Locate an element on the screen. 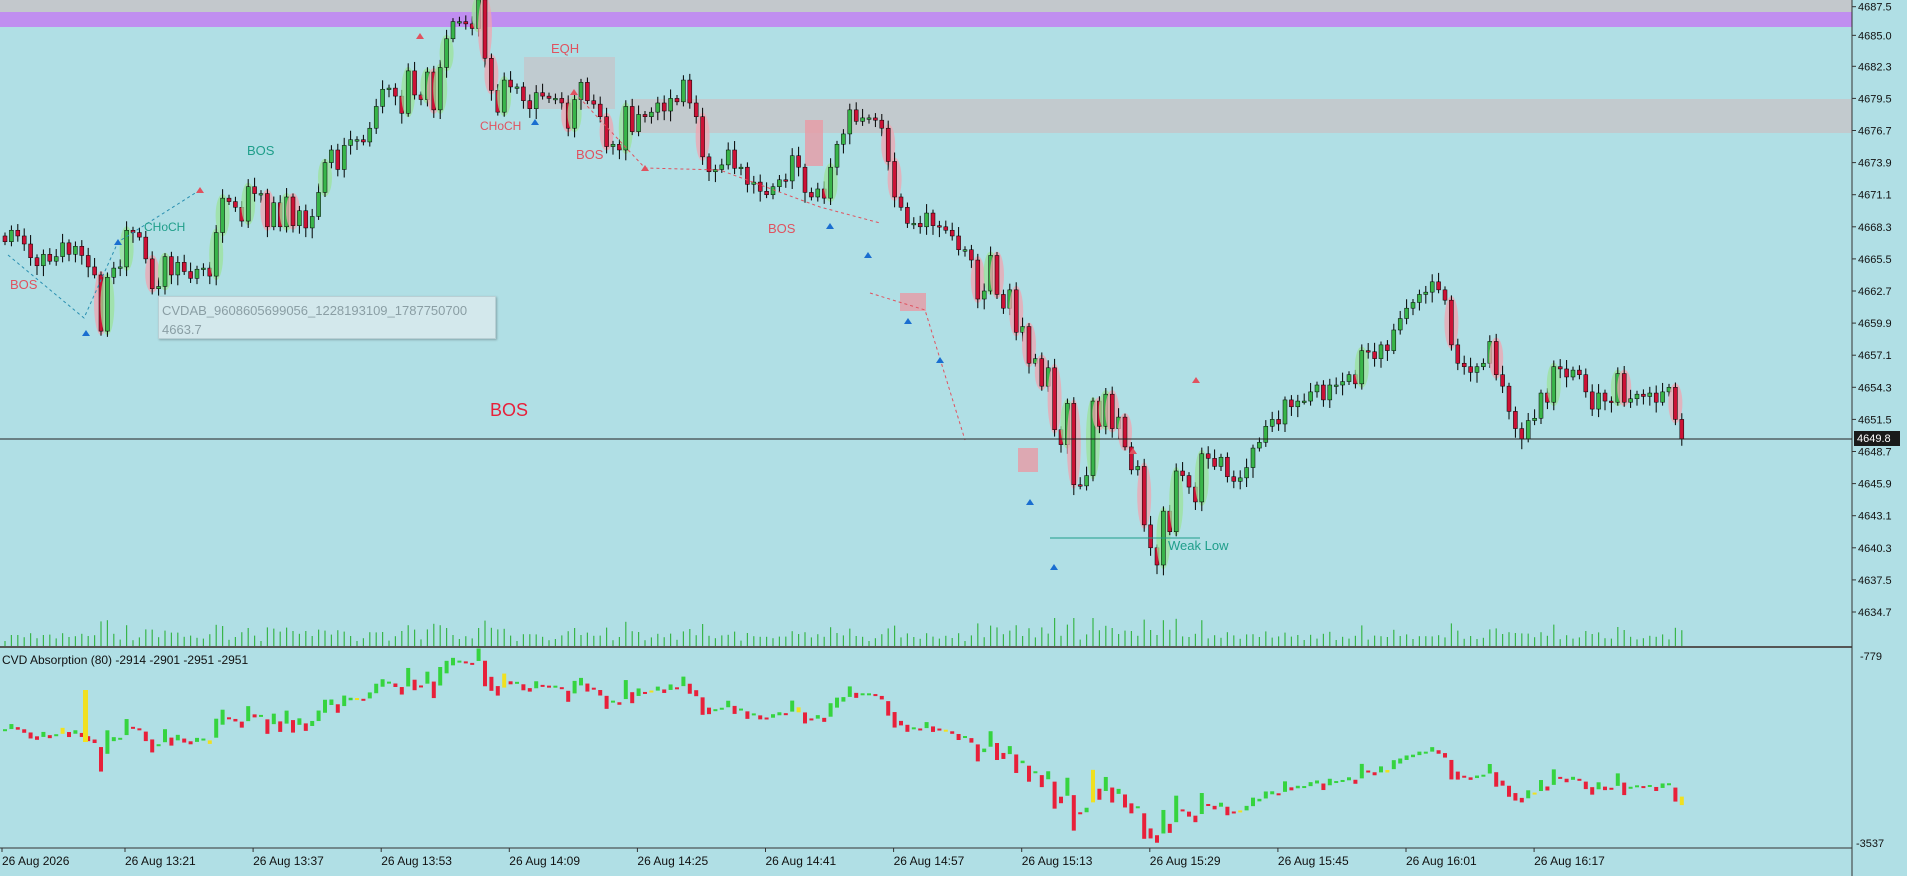 The height and width of the screenshot is (876, 1907). time-tick-label: 26 Aug 13:21 is located at coordinates (160, 861).